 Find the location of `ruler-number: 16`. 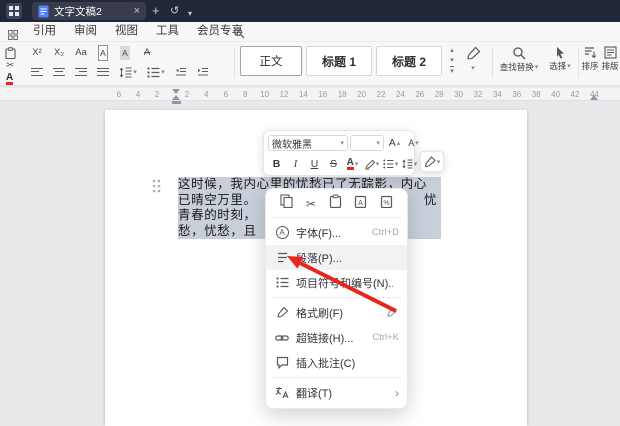

ruler-number: 16 is located at coordinates (323, 94).